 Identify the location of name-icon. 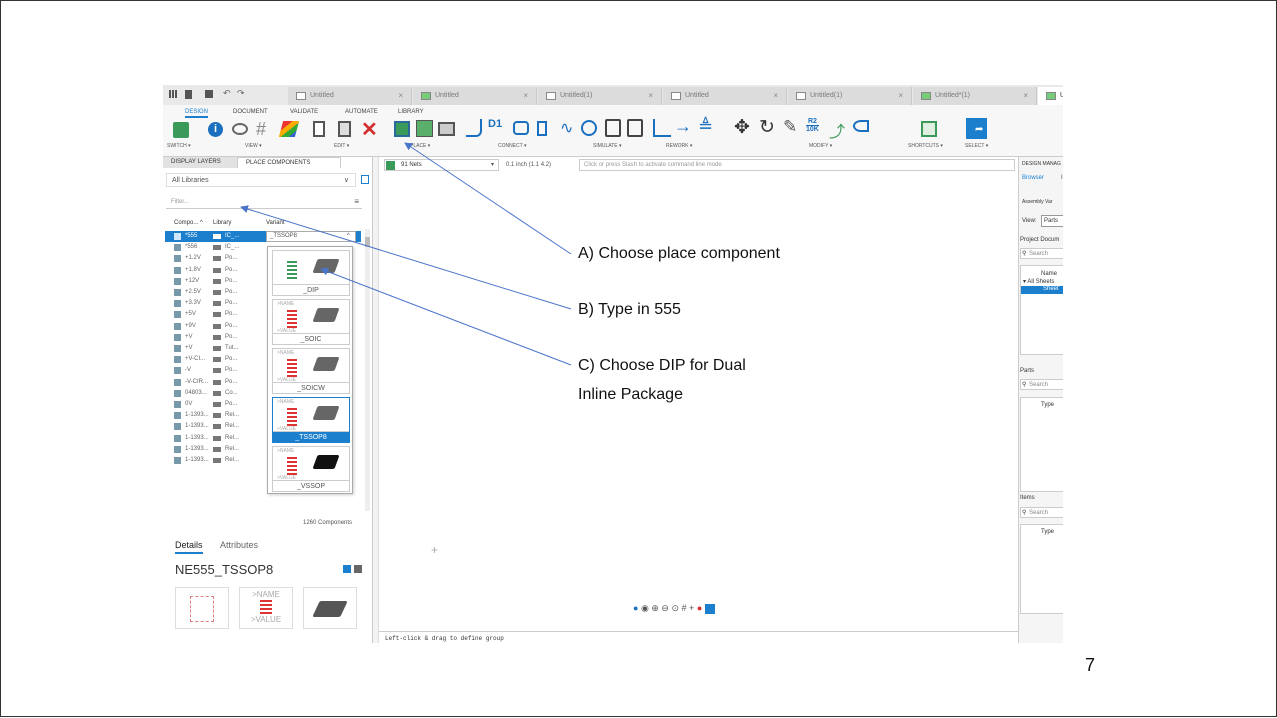
(861, 126).